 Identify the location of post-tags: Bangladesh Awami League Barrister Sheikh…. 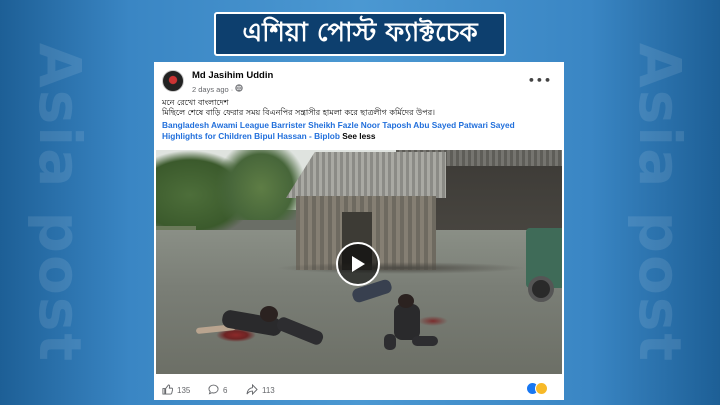
(359, 131).